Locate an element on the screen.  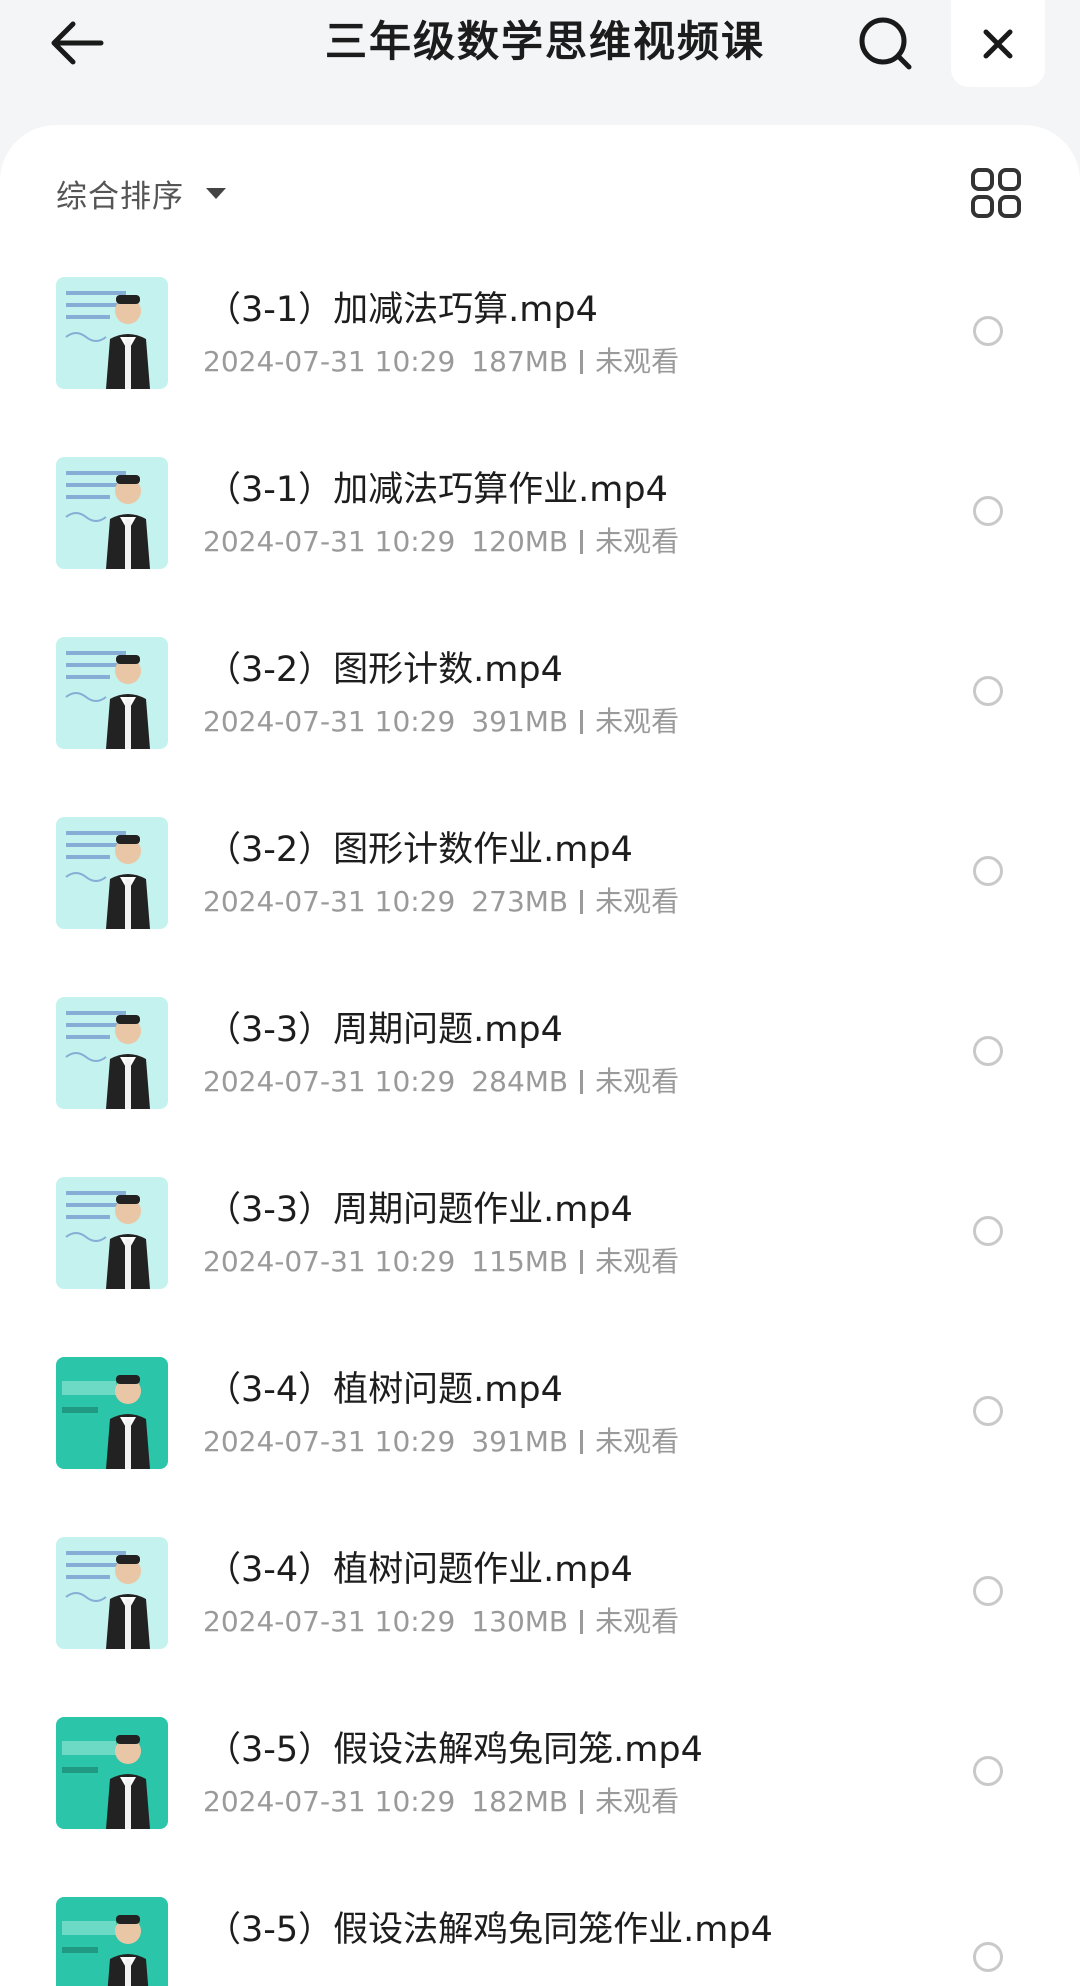
file-size: 273MB is located at coordinates (520, 901).